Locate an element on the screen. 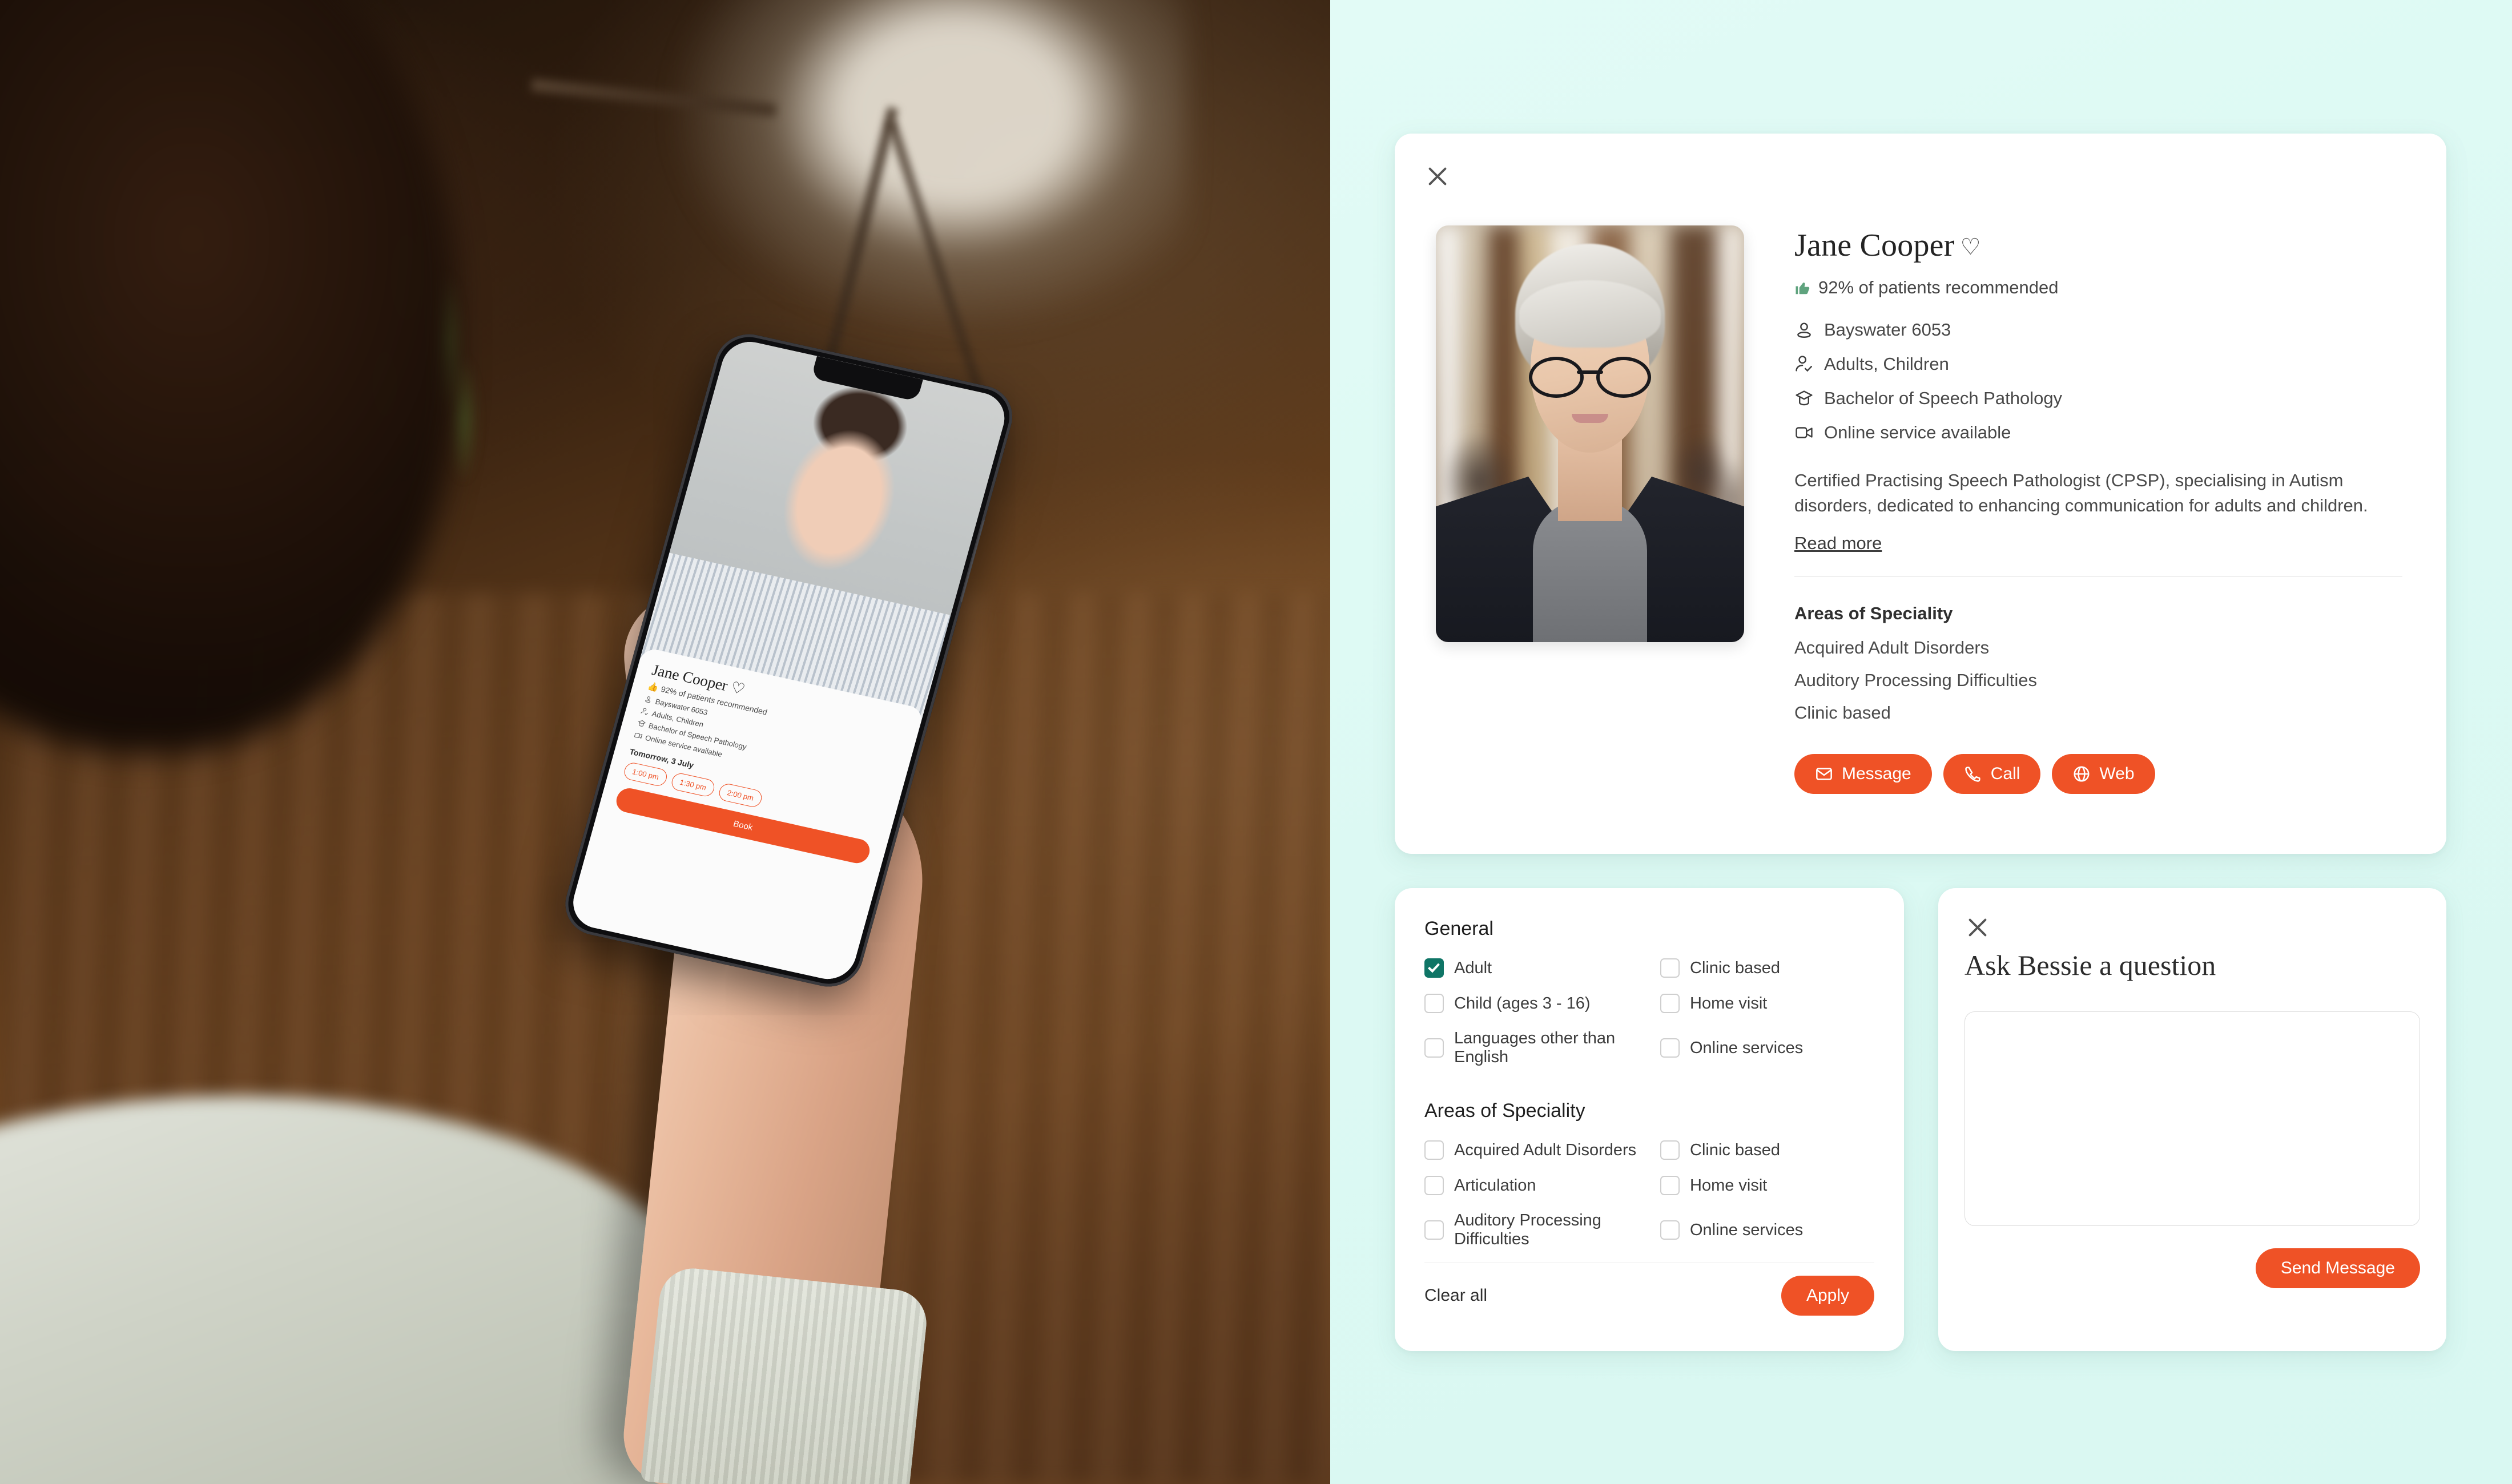  list-item: Clinic based is located at coordinates (1843, 712).